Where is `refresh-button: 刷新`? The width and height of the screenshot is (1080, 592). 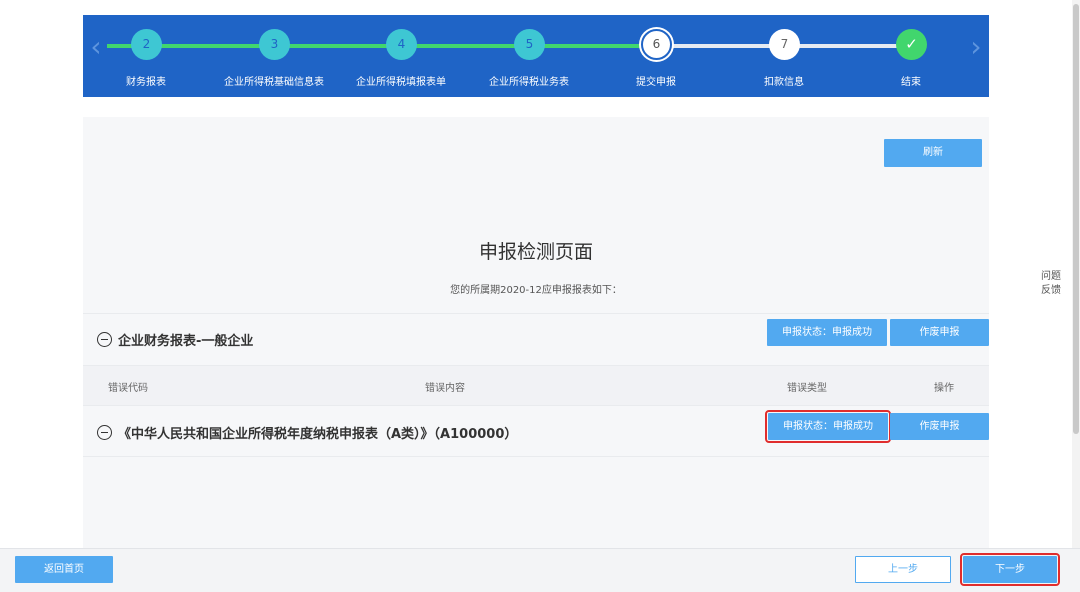 refresh-button: 刷新 is located at coordinates (933, 153).